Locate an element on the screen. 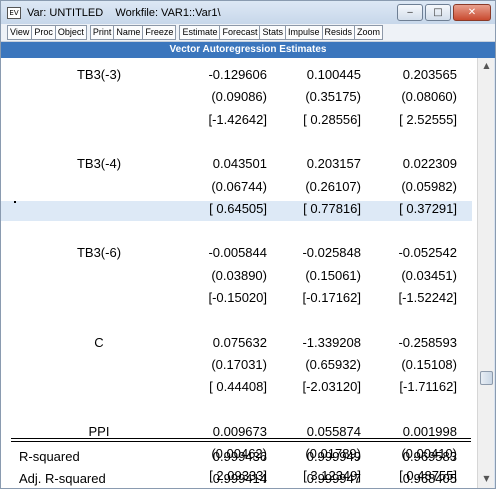 Image resolution: width=496 pixels, height=489 pixels. value-col-3: [ 2.52555] is located at coordinates (428, 119).